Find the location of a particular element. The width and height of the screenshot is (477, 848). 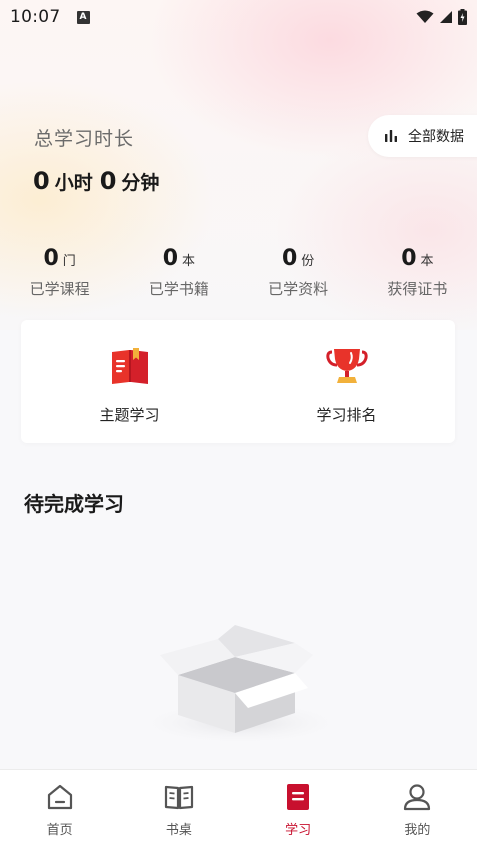

stat-label: 已学资料 is located at coordinates (298, 289).